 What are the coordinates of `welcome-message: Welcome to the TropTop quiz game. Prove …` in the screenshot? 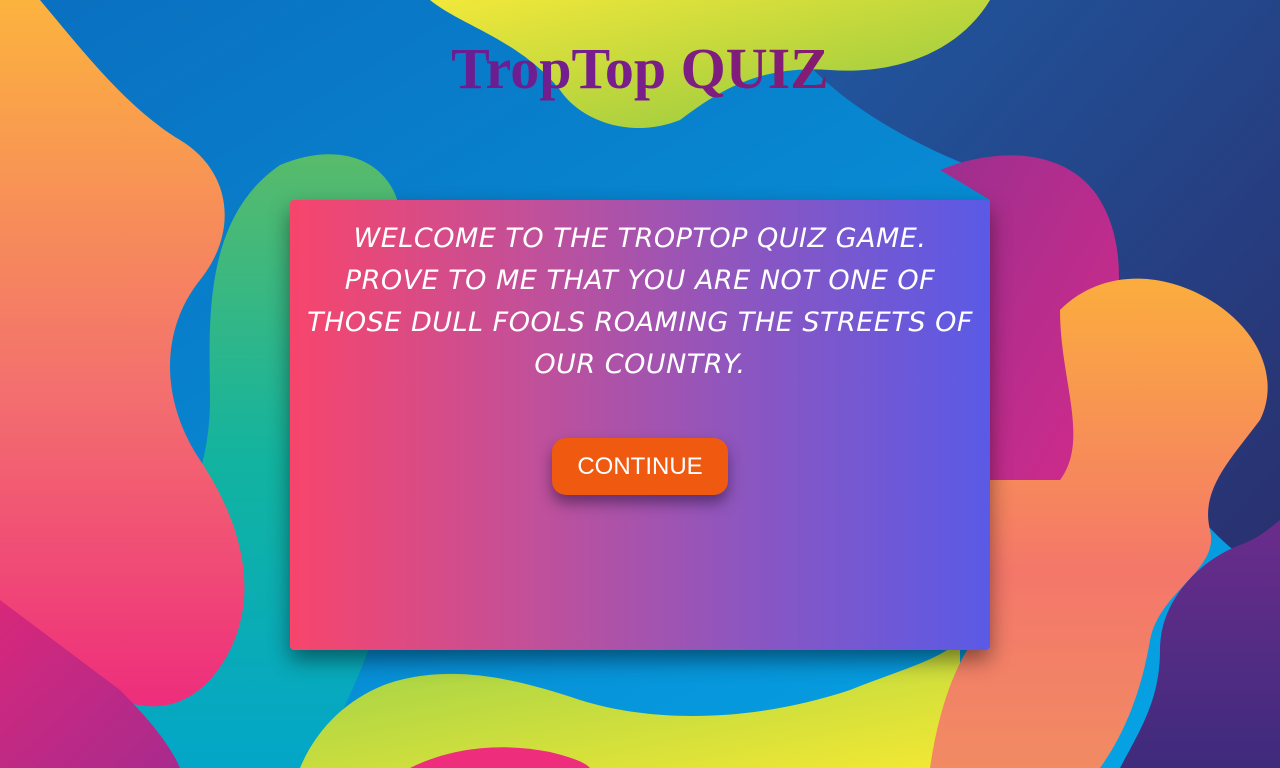 It's located at (640, 301).